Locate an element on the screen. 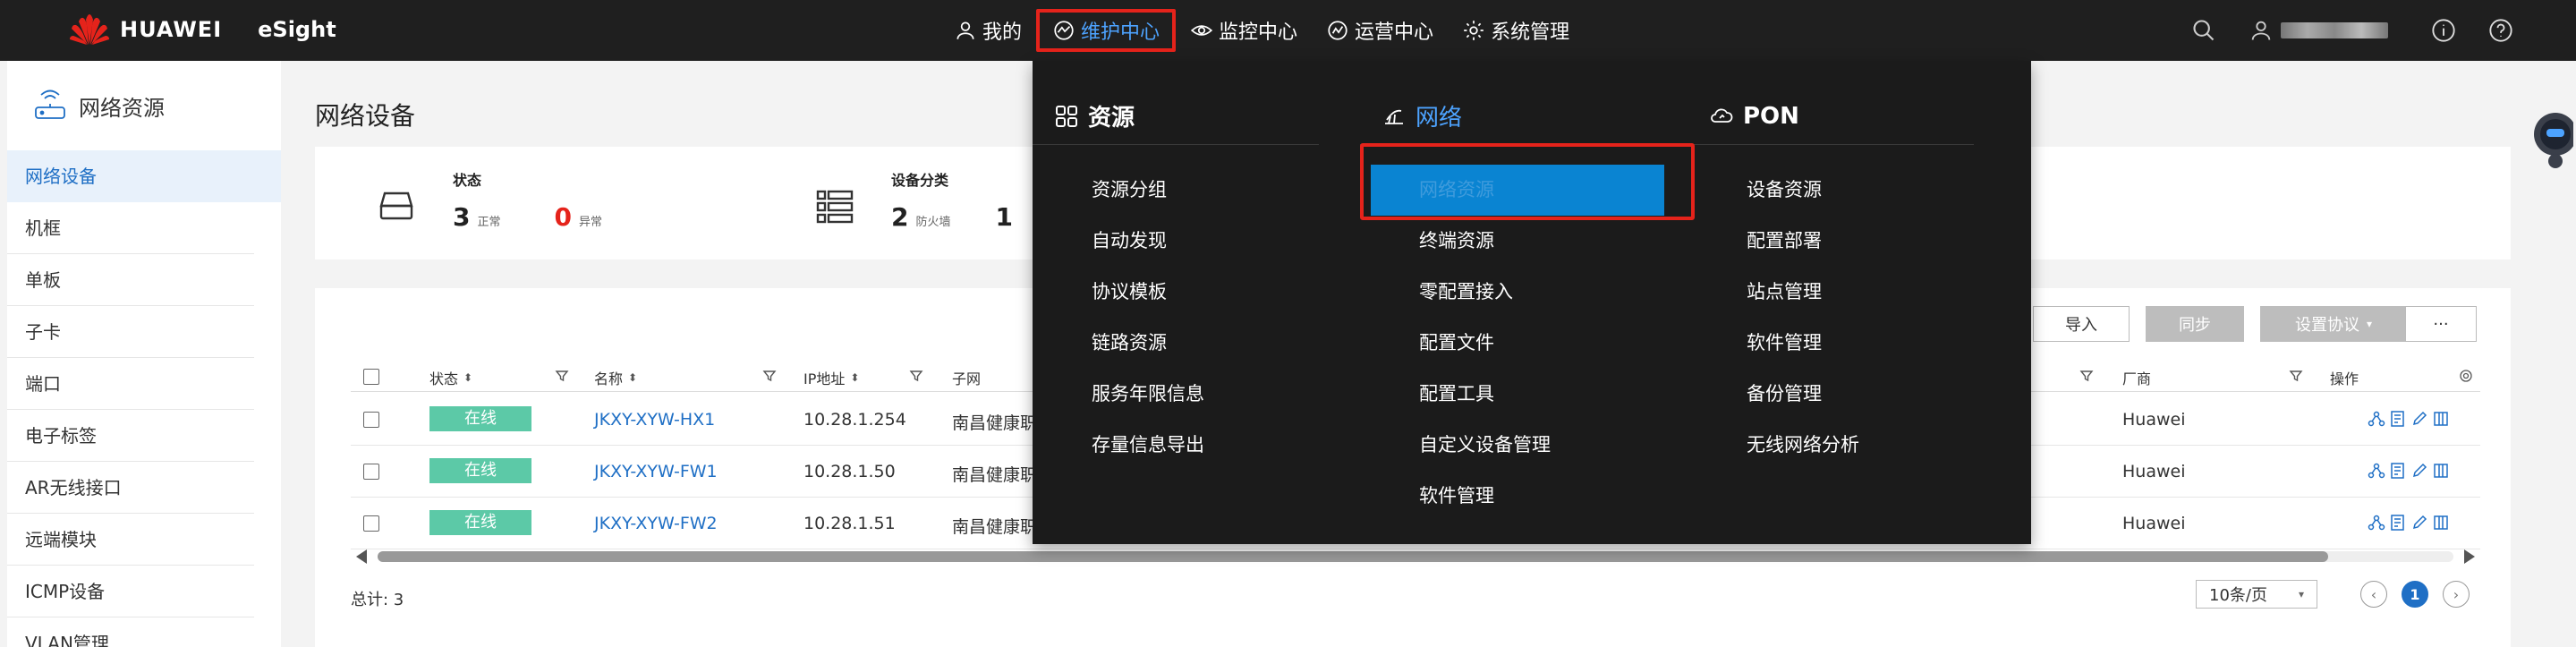 The height and width of the screenshot is (647, 2576). menu-item-terminal-resources: 终端资源 is located at coordinates (1516, 241).